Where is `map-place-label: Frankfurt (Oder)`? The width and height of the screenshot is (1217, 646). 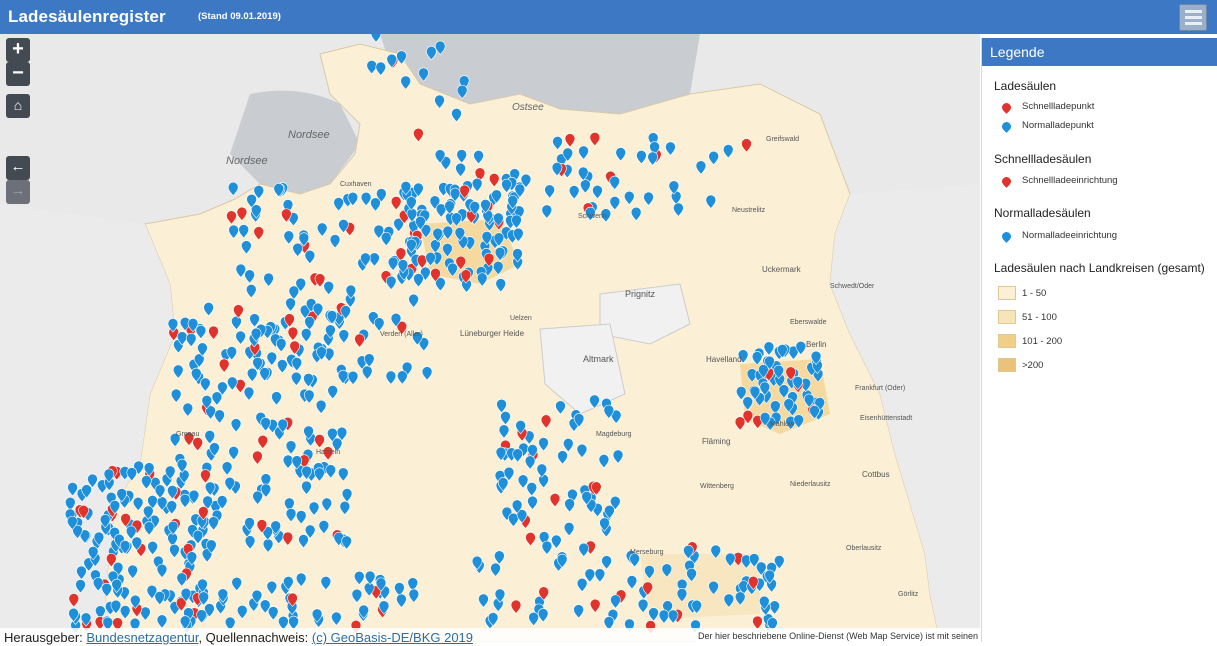 map-place-label: Frankfurt (Oder) is located at coordinates (880, 388).